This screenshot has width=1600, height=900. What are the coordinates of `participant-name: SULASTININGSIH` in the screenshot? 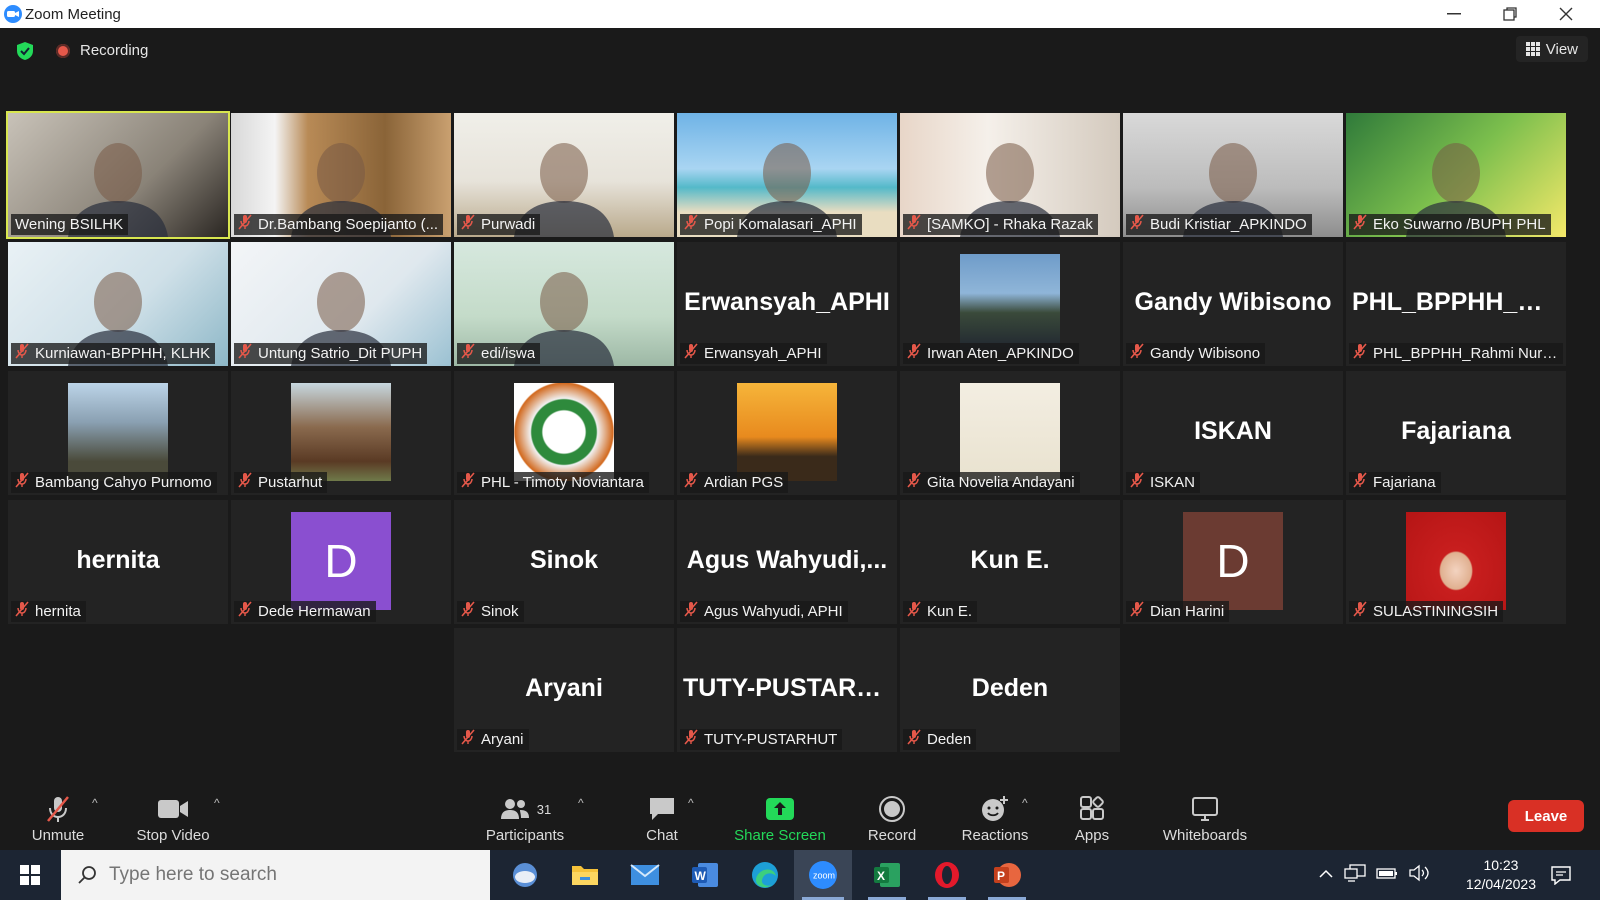 It's located at (1436, 611).